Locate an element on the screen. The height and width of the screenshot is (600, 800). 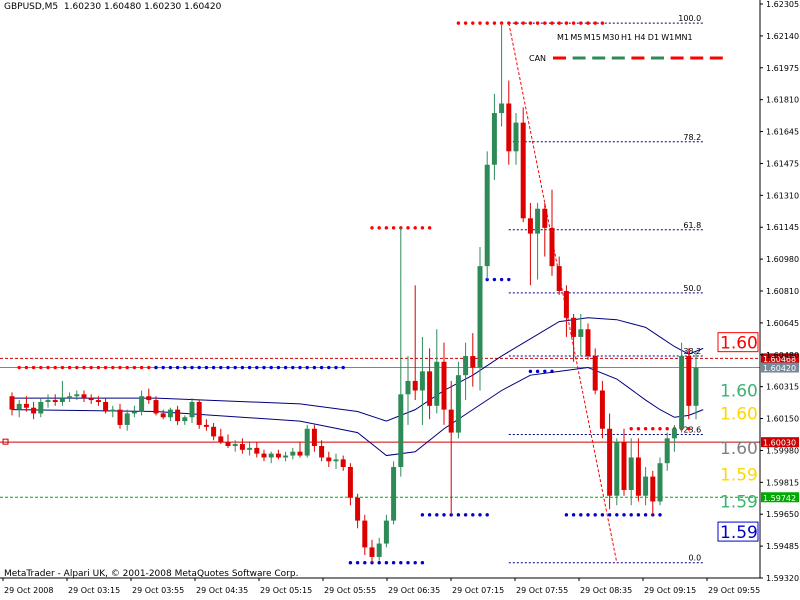
fibo-level-label: 50.0 is located at coordinates (692, 288).